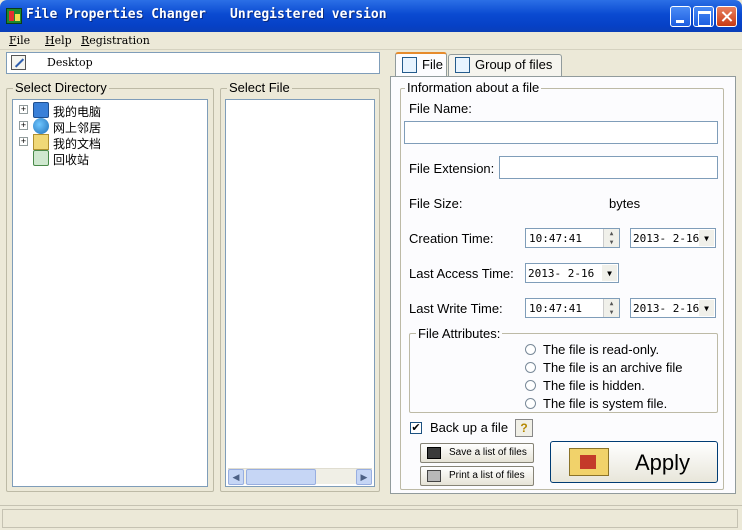  Describe the element at coordinates (193, 63) in the screenshot. I see `path-field: Desktop` at that location.